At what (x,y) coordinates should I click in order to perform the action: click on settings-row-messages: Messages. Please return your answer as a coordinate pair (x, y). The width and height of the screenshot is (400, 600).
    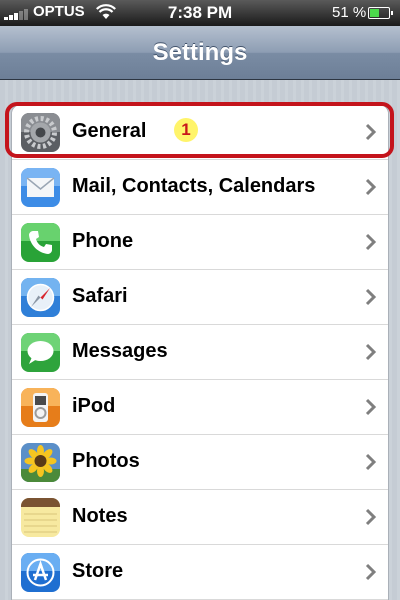
    Looking at the image, I should click on (200, 352).